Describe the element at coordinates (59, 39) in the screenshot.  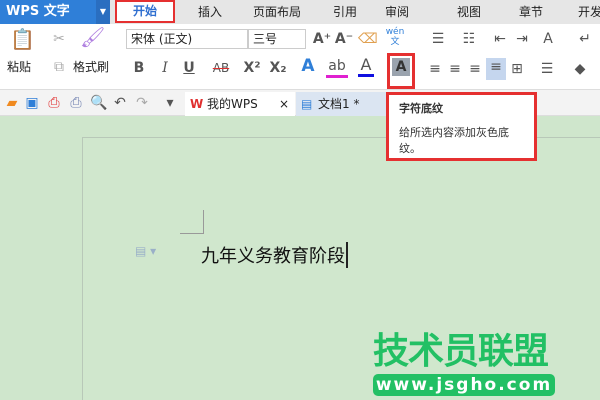
I see `scissors-icon: ✂` at that location.